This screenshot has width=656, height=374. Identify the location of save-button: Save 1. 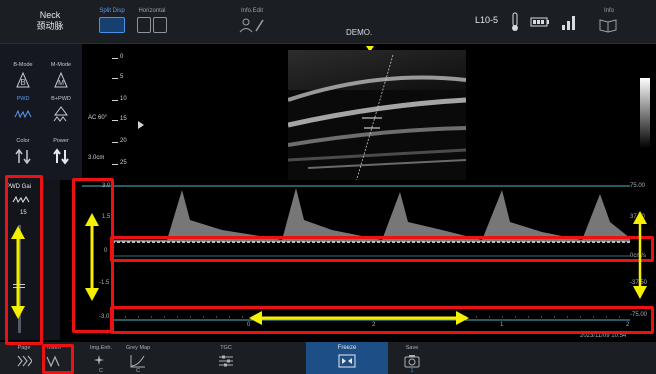
(412, 359).